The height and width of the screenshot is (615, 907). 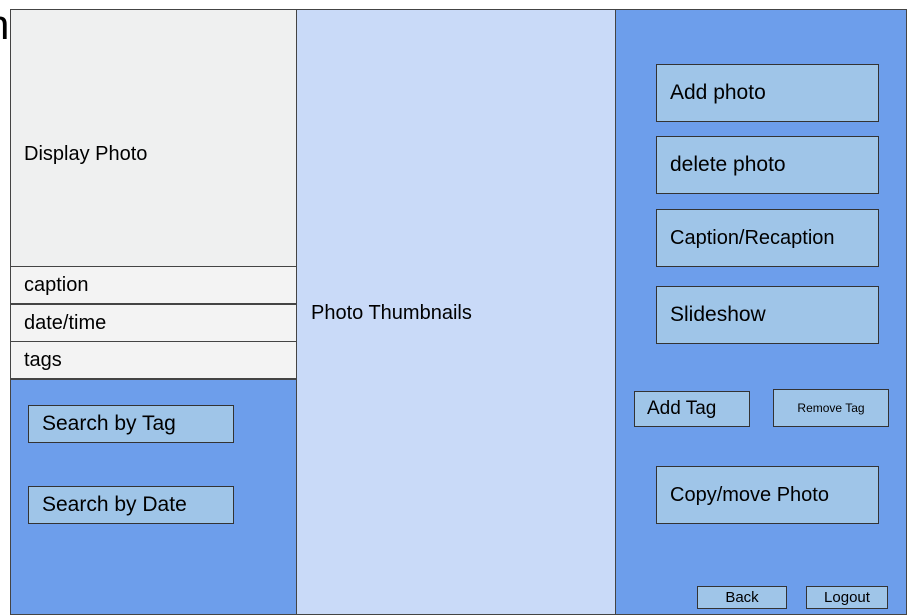 I want to click on logout-button: Logout, so click(x=847, y=597).